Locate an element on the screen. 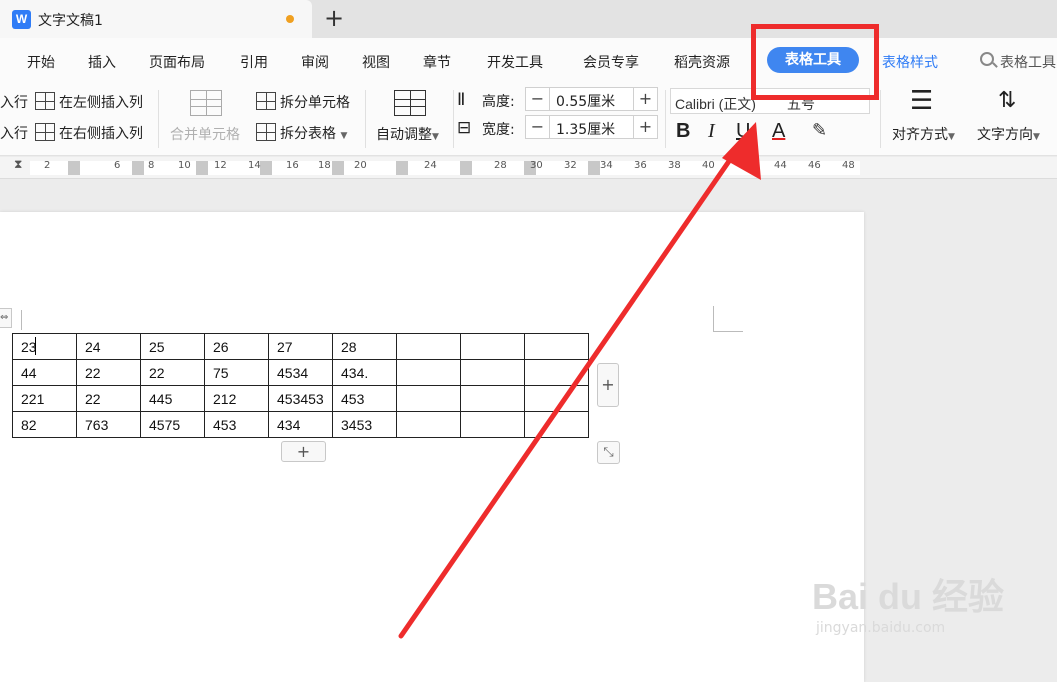 The image size is (1057, 682). insert-col-right-icon is located at coordinates (45, 132).